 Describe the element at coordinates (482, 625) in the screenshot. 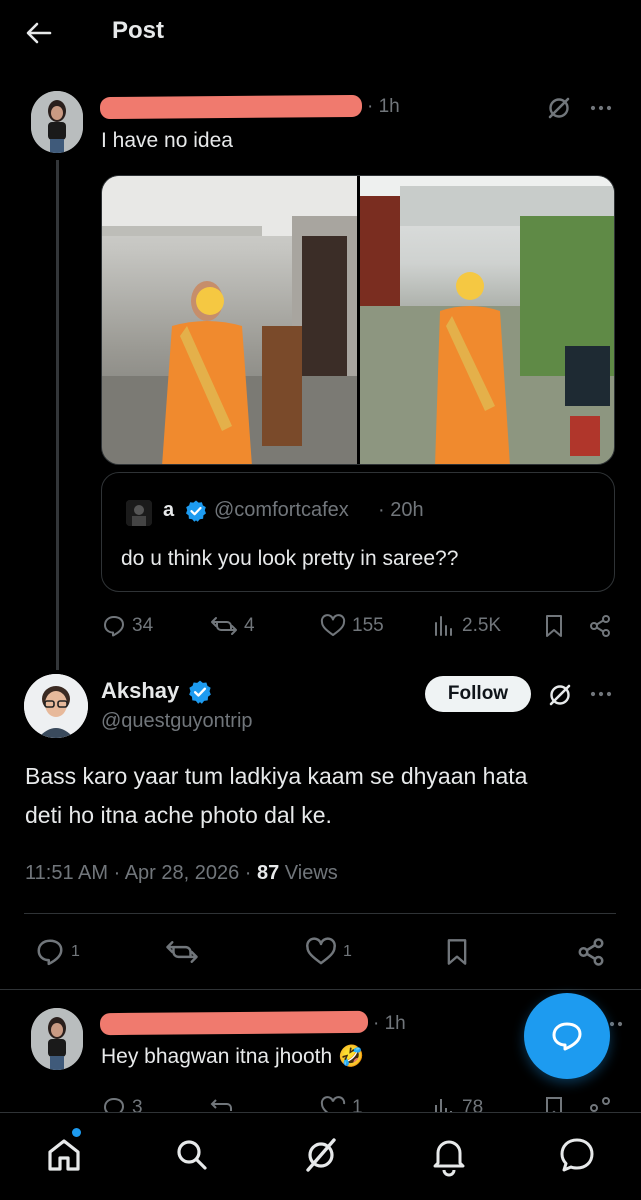

I see `views-count: 2.5K` at that location.